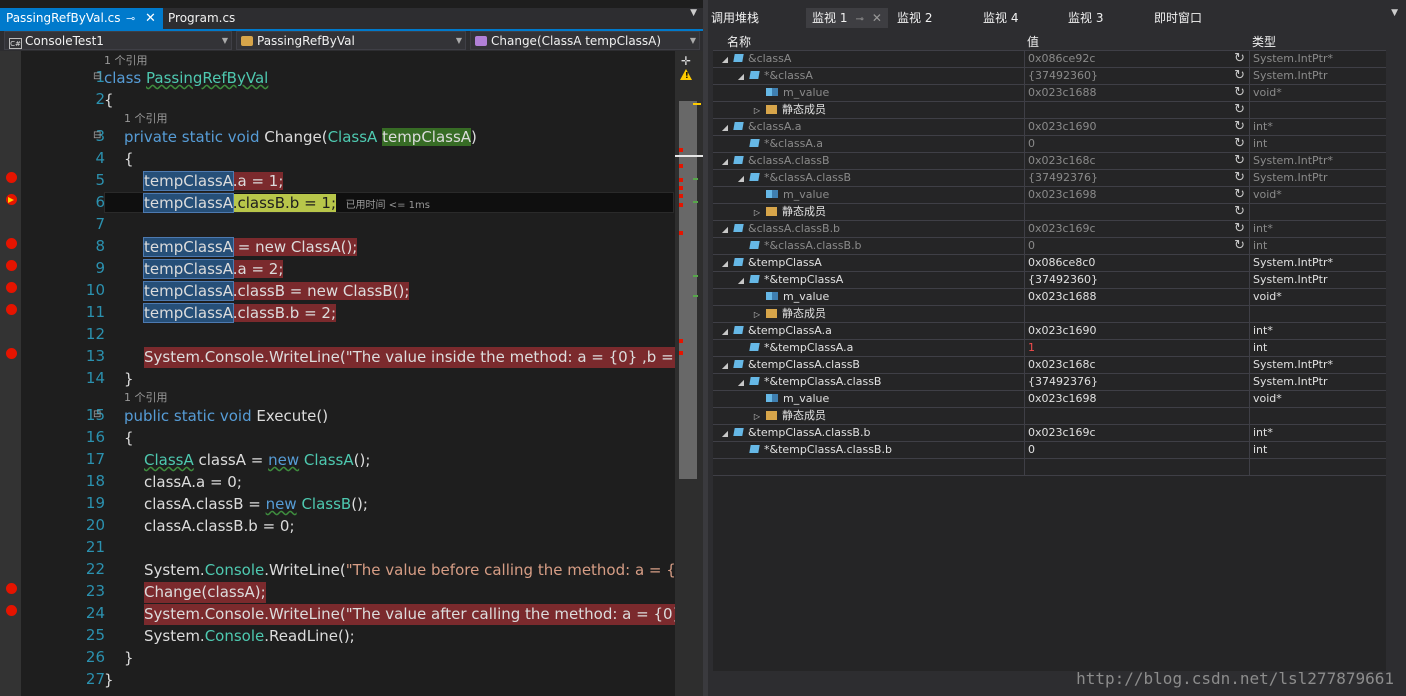  What do you see at coordinates (868, 280) in the screenshot?
I see `watch-name-cell: ◢ *&tempClassA` at bounding box center [868, 280].